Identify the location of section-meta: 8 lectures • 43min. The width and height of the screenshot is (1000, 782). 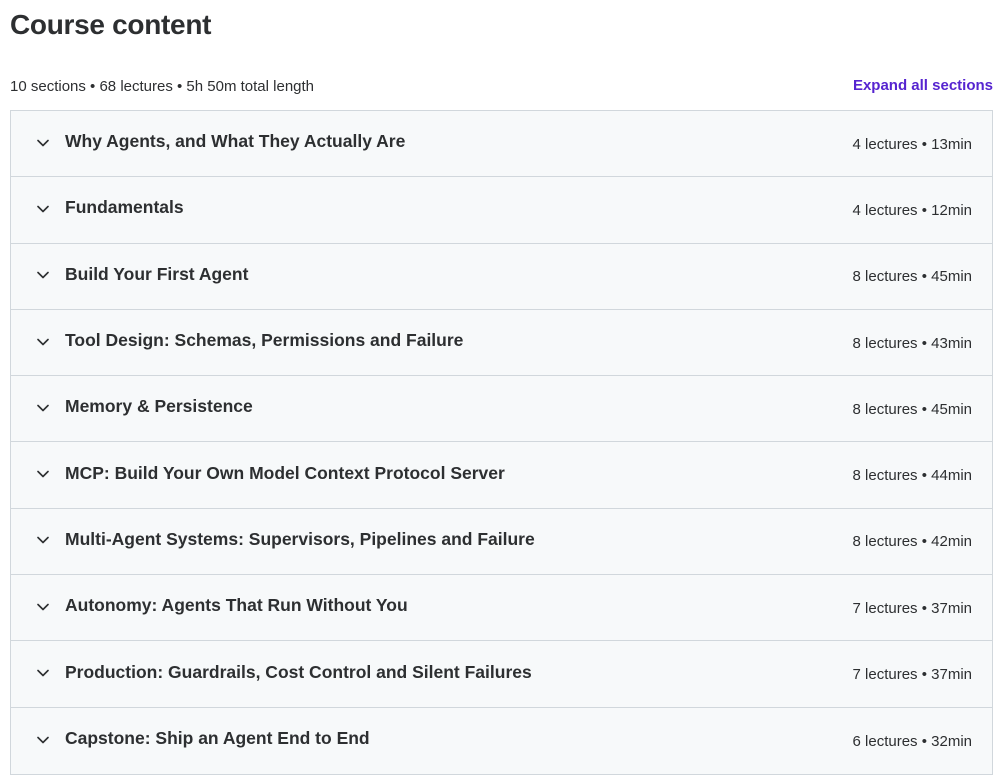
(912, 343).